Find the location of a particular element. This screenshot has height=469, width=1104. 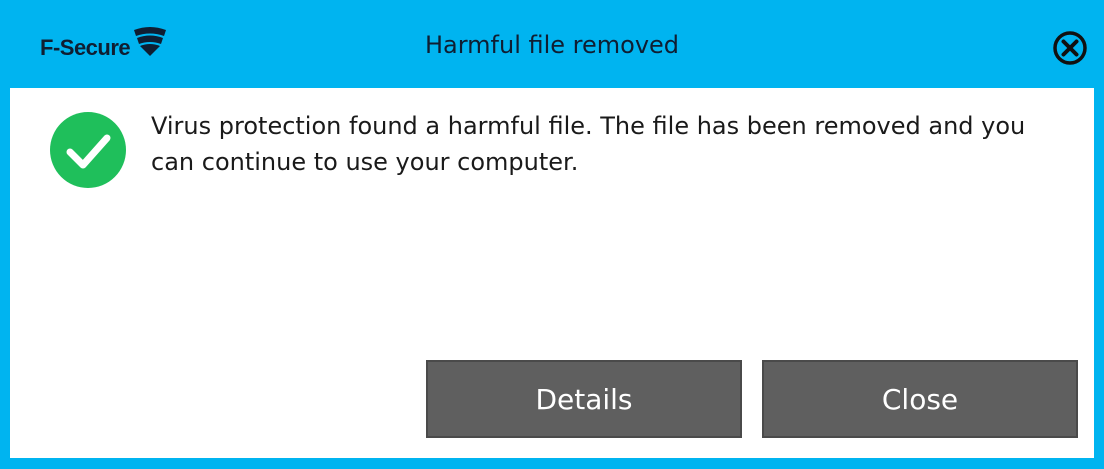

check-circle-icon is located at coordinates (88, 150).